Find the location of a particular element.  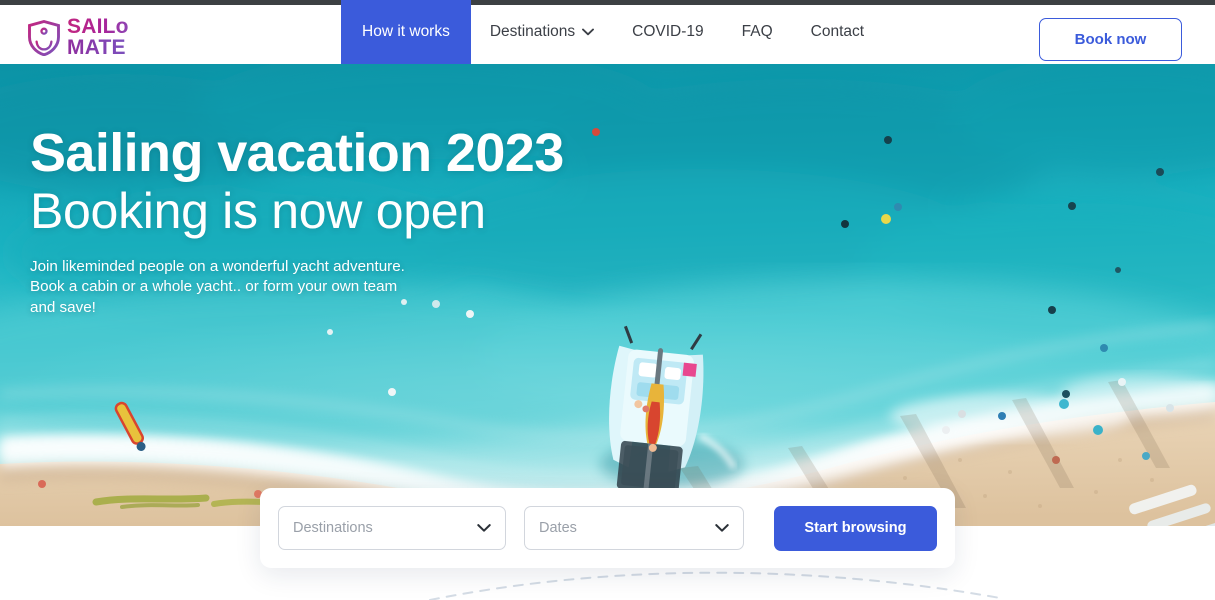

search-form-card: Destinations Dates Start browsing is located at coordinates (607, 528).